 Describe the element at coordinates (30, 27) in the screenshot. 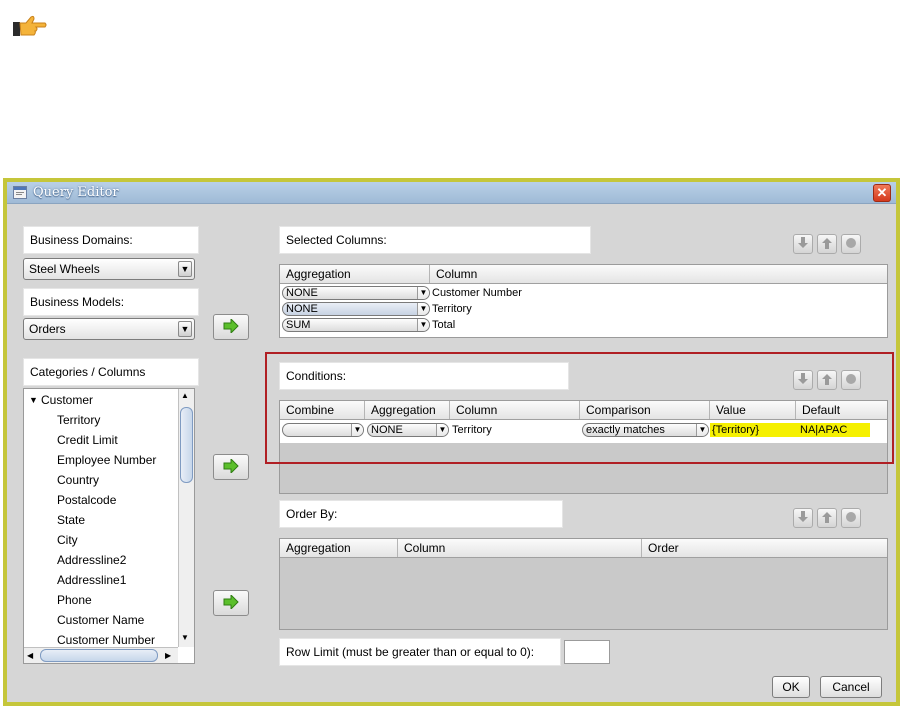

I see `pointing-hand-icon` at that location.